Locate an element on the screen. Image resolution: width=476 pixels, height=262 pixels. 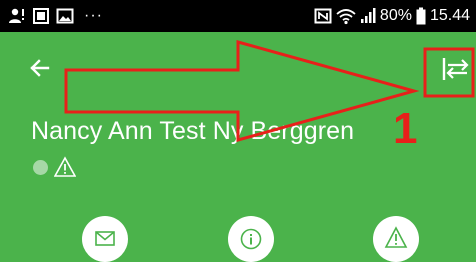
status-bar: ··· 80% 15.44 is located at coordinates (238, 16).